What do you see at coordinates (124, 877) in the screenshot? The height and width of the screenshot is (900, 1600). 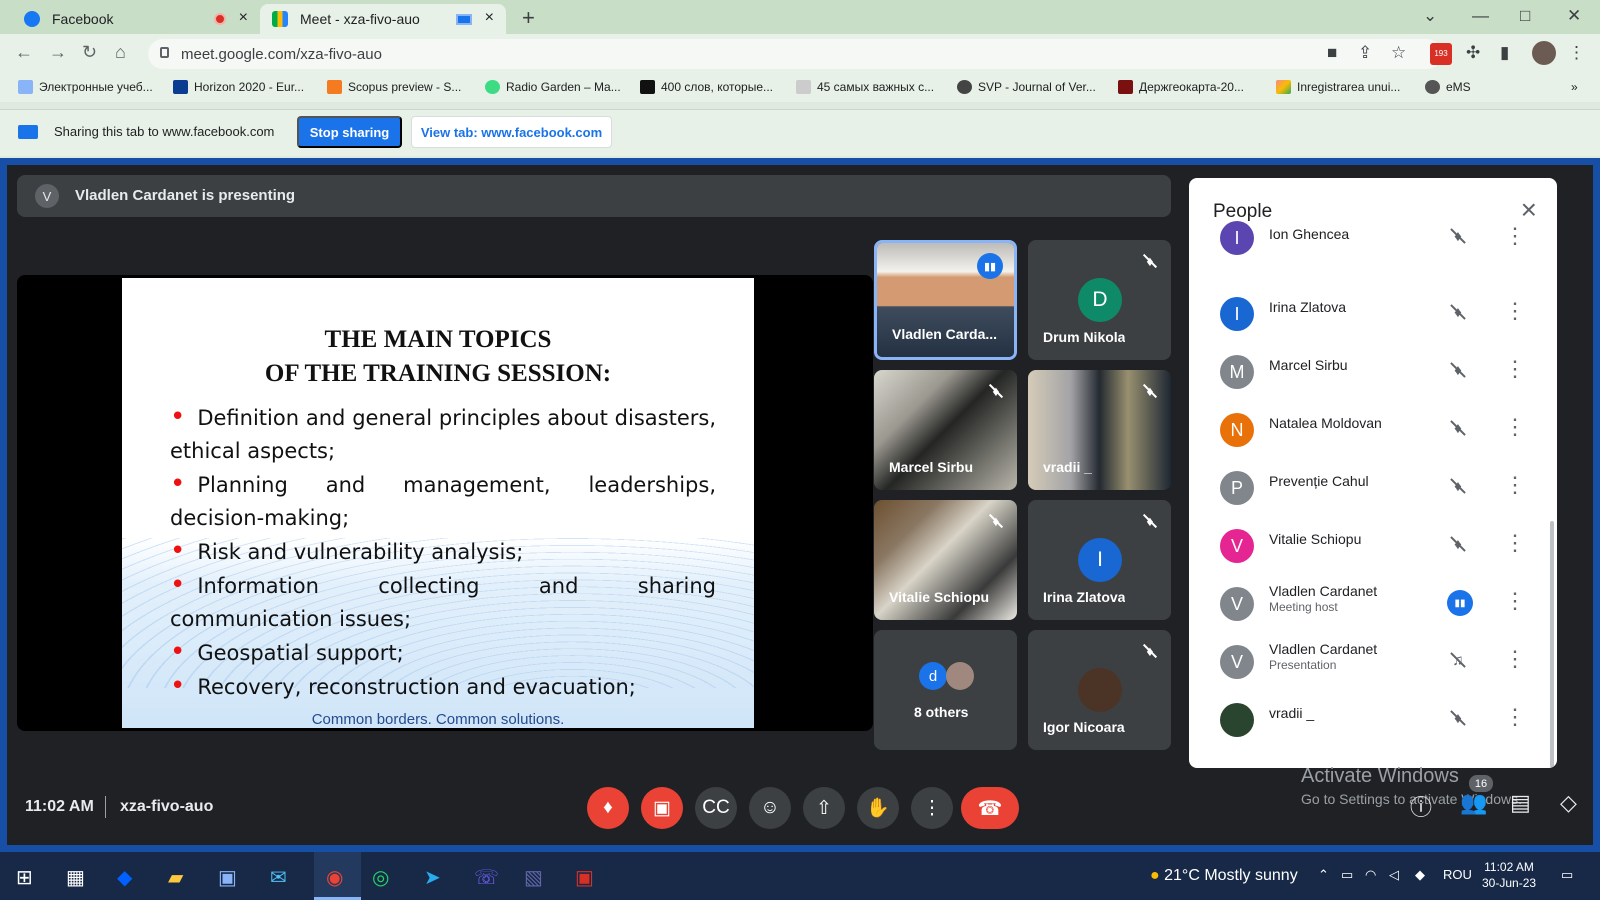 I see `dropbox-icon: ◆` at bounding box center [124, 877].